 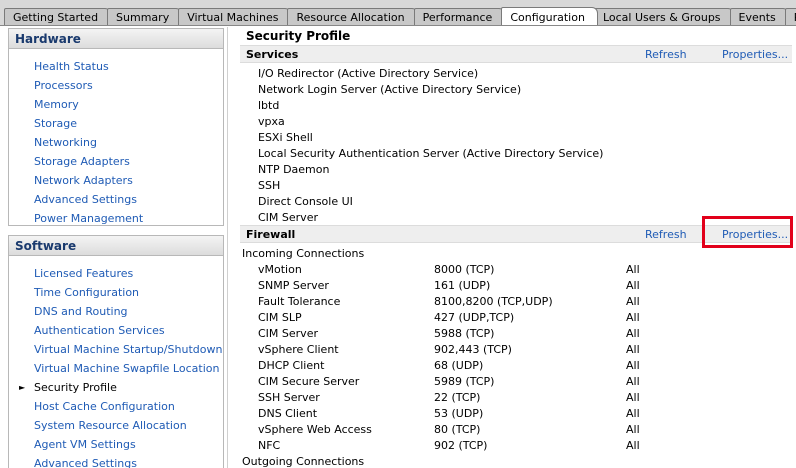 What do you see at coordinates (116, 123) in the screenshot?
I see `nav-storage: Storage` at bounding box center [116, 123].